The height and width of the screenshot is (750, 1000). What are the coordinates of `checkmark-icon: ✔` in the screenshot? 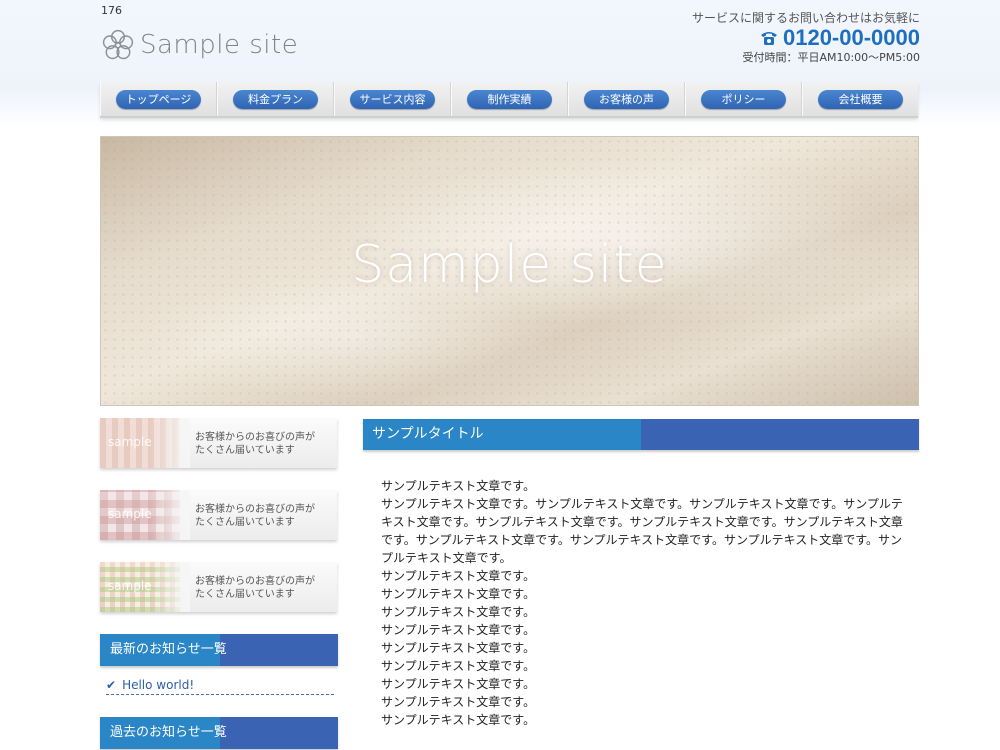 It's located at (111, 685).